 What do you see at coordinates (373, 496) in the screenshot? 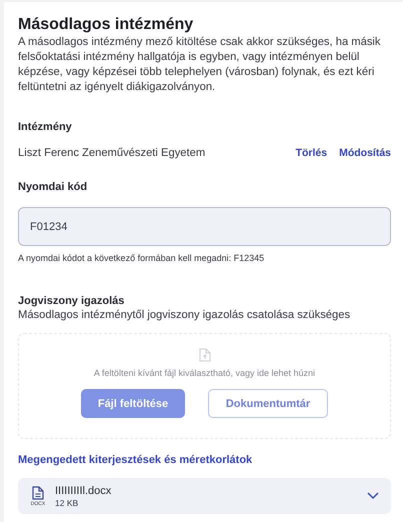
I see `chevron-icon` at bounding box center [373, 496].